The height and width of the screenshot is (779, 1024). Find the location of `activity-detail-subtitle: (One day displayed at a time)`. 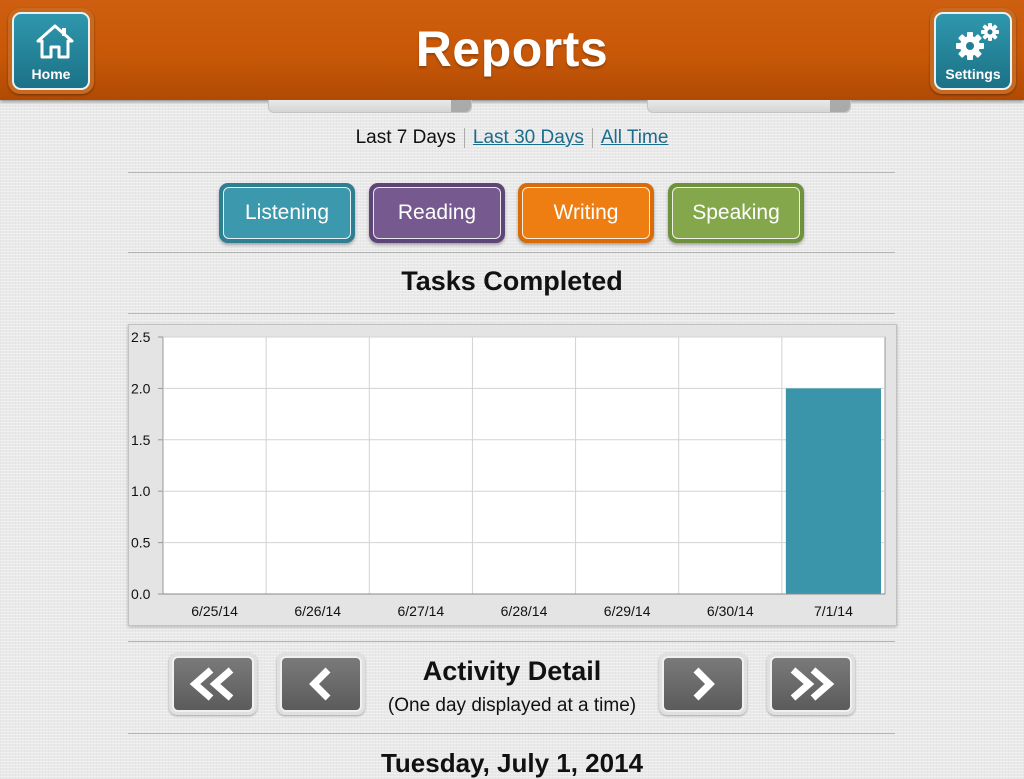

activity-detail-subtitle: (One day displayed at a time) is located at coordinates (512, 705).